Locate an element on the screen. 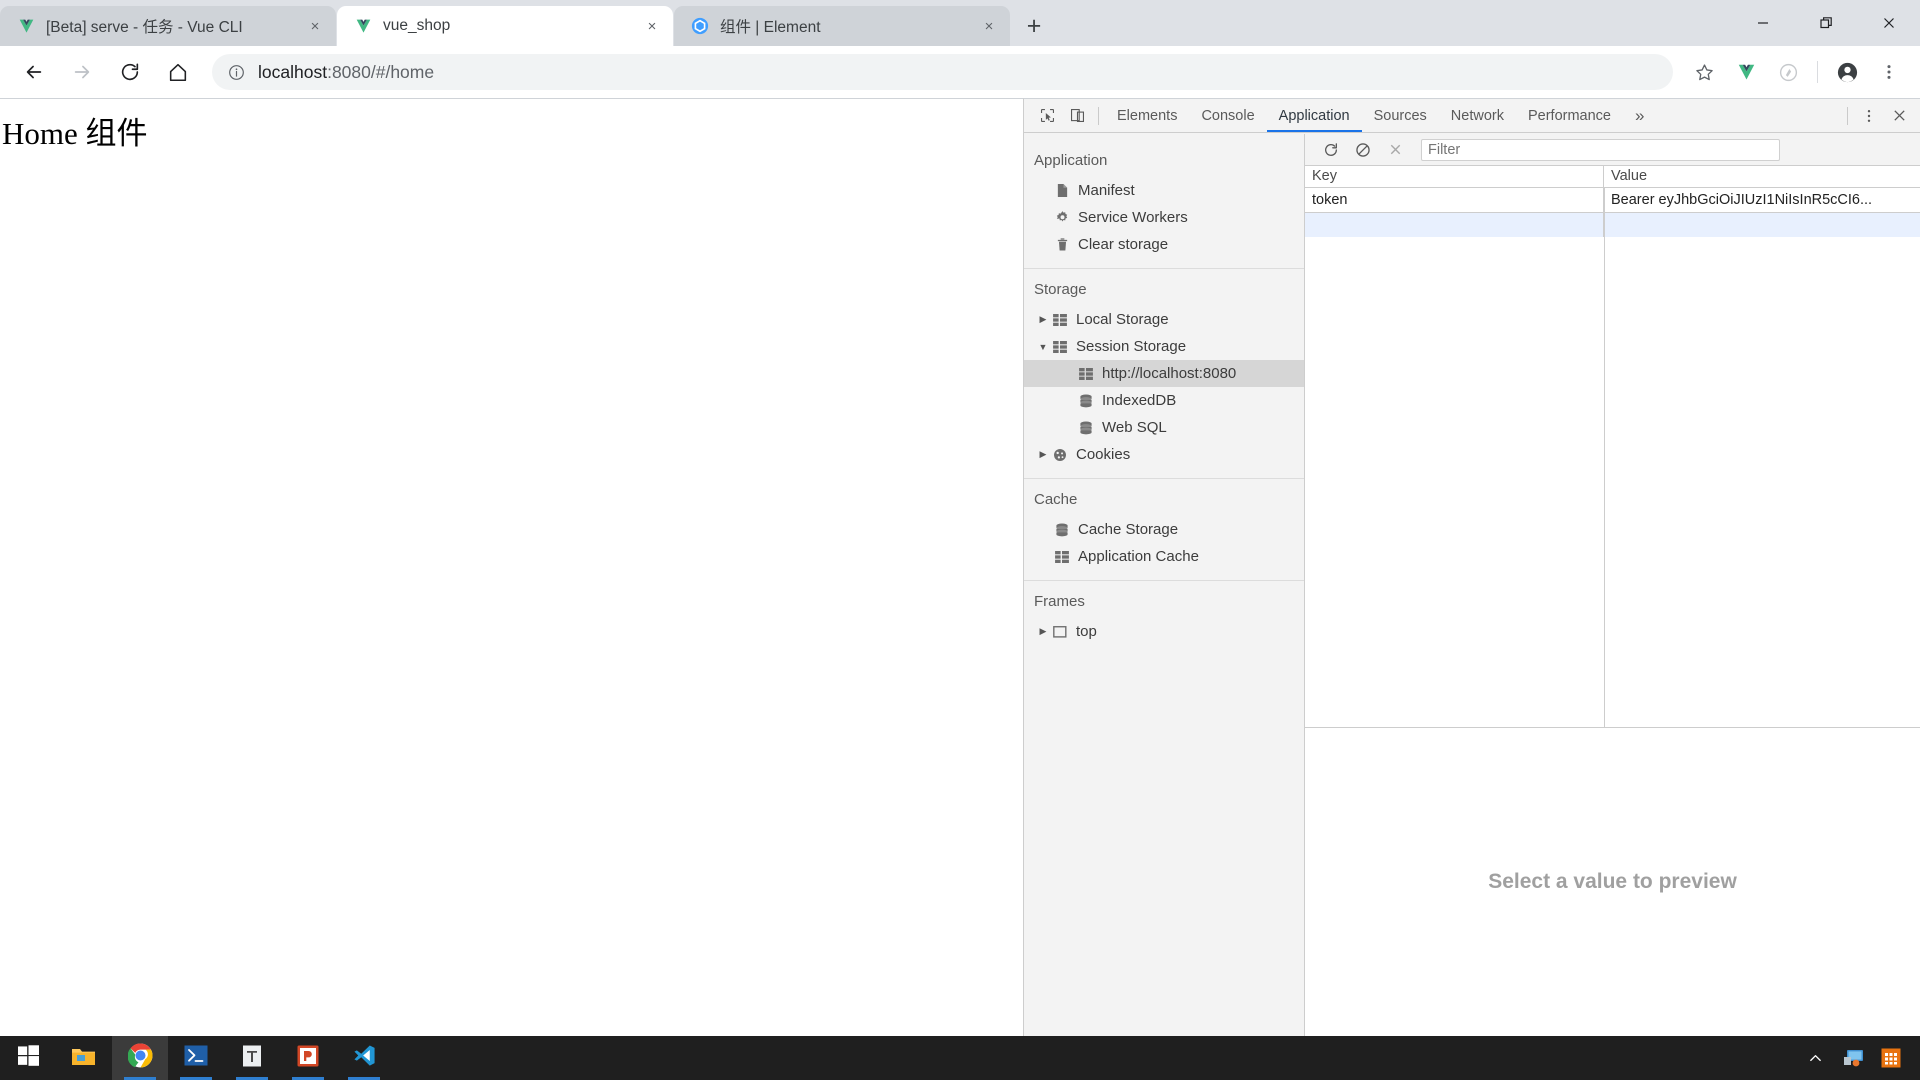  tab-title: [Beta] serve - 任务 - Vue CLI is located at coordinates (144, 27).